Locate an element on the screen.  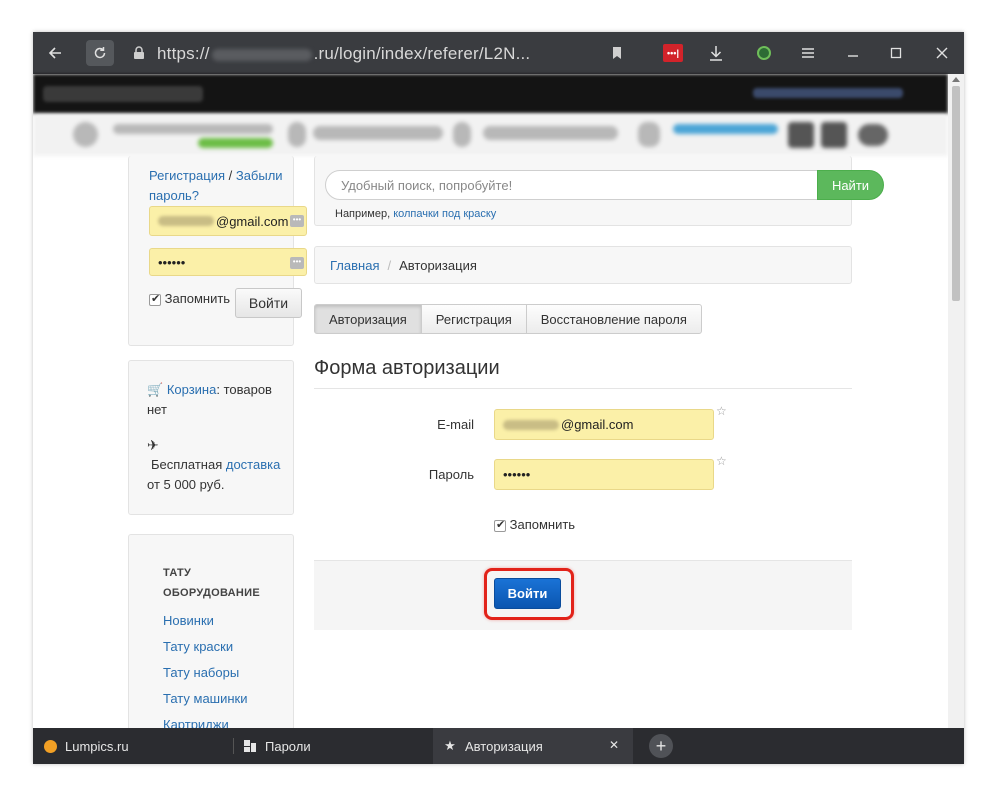
menu-icon is located at coordinates (808, 53).